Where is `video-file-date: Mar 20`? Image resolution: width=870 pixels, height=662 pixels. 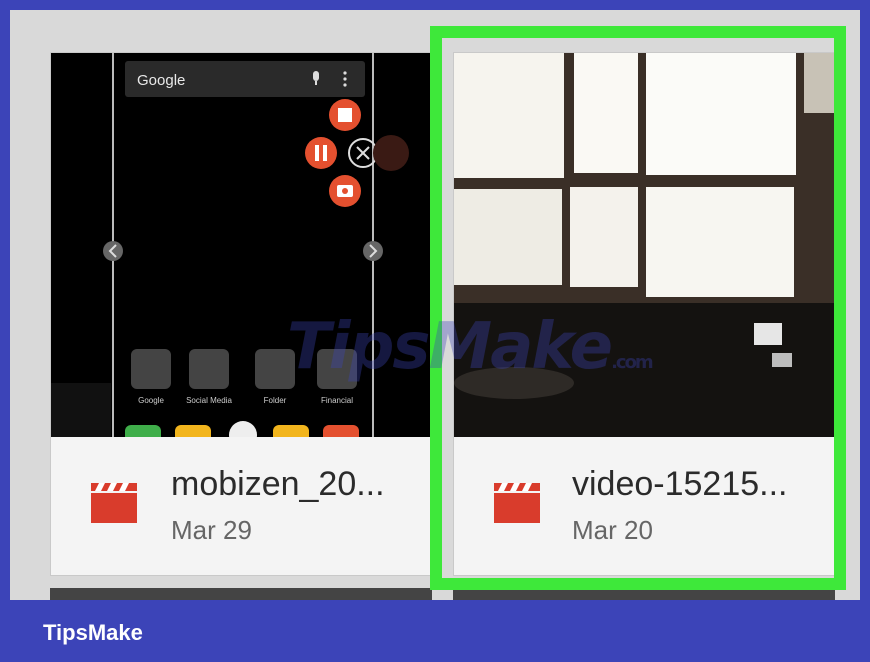 video-file-date: Mar 20 is located at coordinates (612, 530).